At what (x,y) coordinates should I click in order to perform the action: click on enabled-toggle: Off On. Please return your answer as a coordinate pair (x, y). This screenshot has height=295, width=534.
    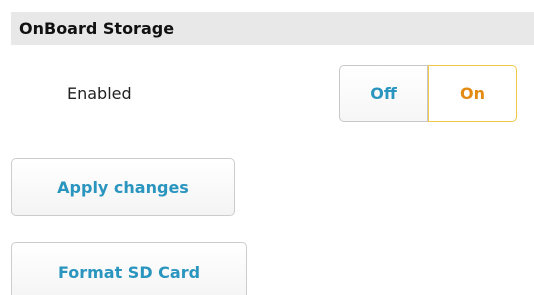
    Looking at the image, I should click on (428, 93).